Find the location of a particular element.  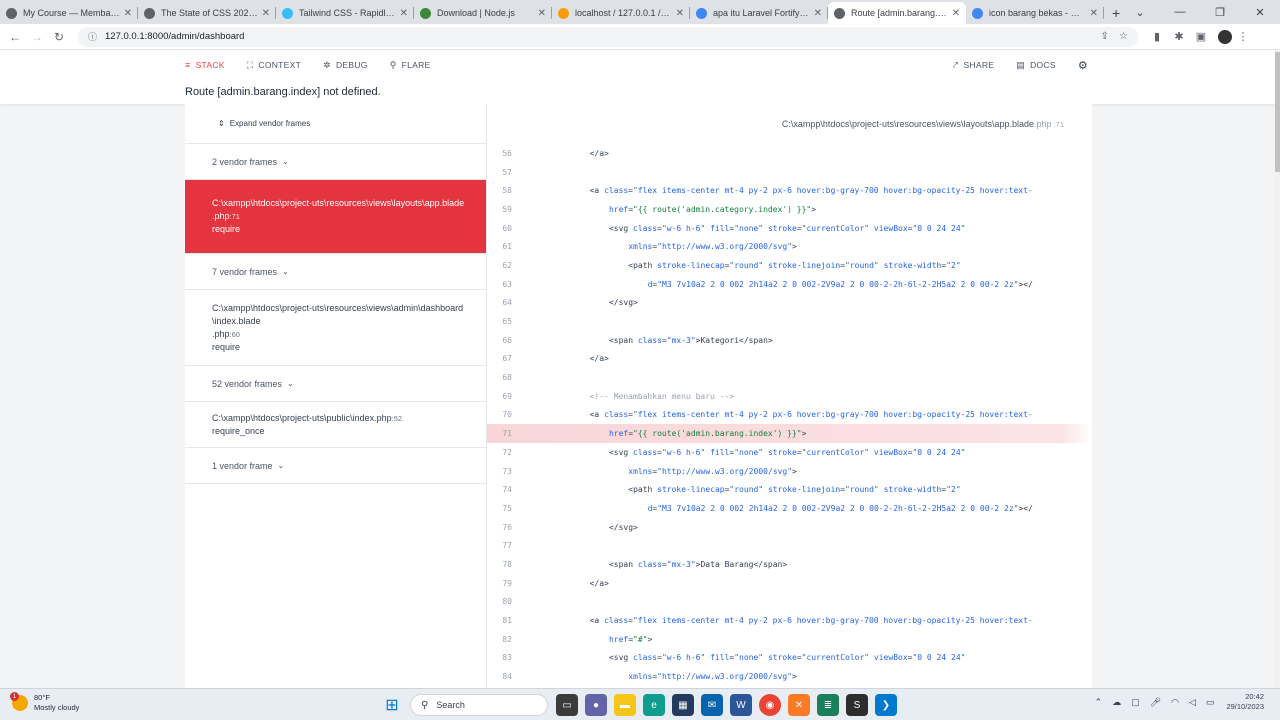

line-number: 76 is located at coordinates (507, 527).